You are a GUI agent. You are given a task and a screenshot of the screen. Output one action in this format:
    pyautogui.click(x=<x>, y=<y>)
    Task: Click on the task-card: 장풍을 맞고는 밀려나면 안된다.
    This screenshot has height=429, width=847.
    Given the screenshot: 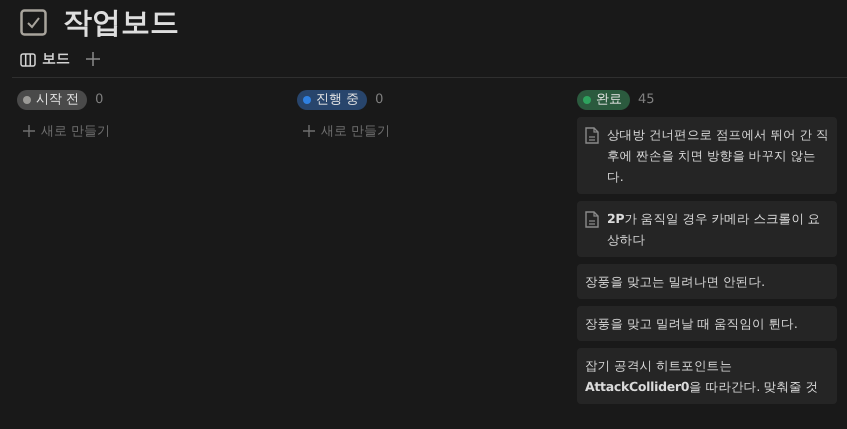 What is the action you would take?
    pyautogui.click(x=707, y=281)
    